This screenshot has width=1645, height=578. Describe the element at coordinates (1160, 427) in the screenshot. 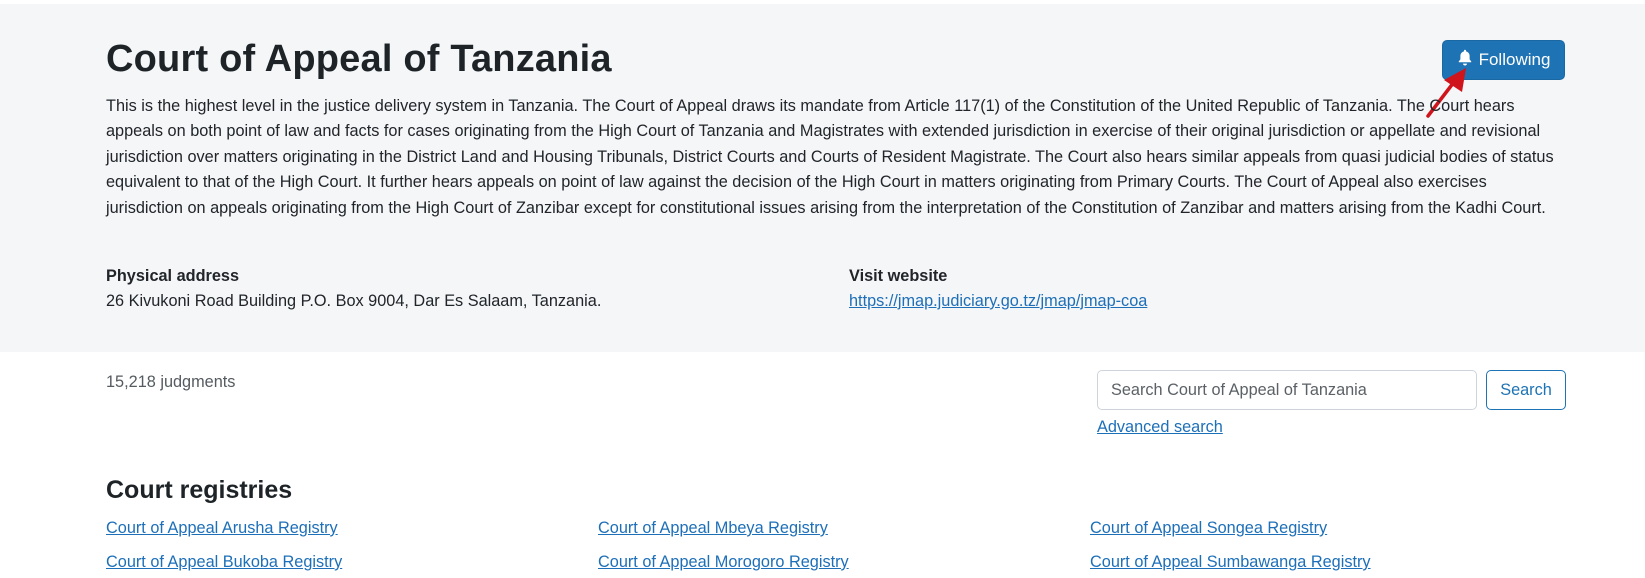

I see `advanced-search-link: Advanced search` at that location.